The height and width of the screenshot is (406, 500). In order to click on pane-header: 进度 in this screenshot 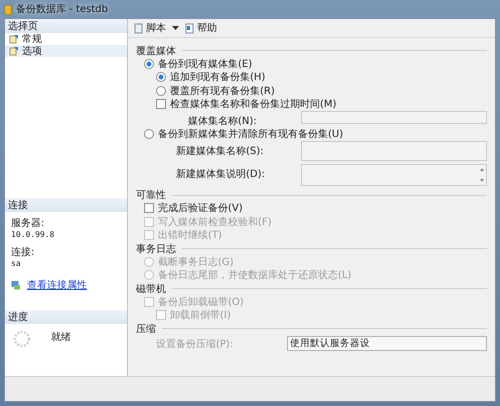, I will do `click(66, 317)`.